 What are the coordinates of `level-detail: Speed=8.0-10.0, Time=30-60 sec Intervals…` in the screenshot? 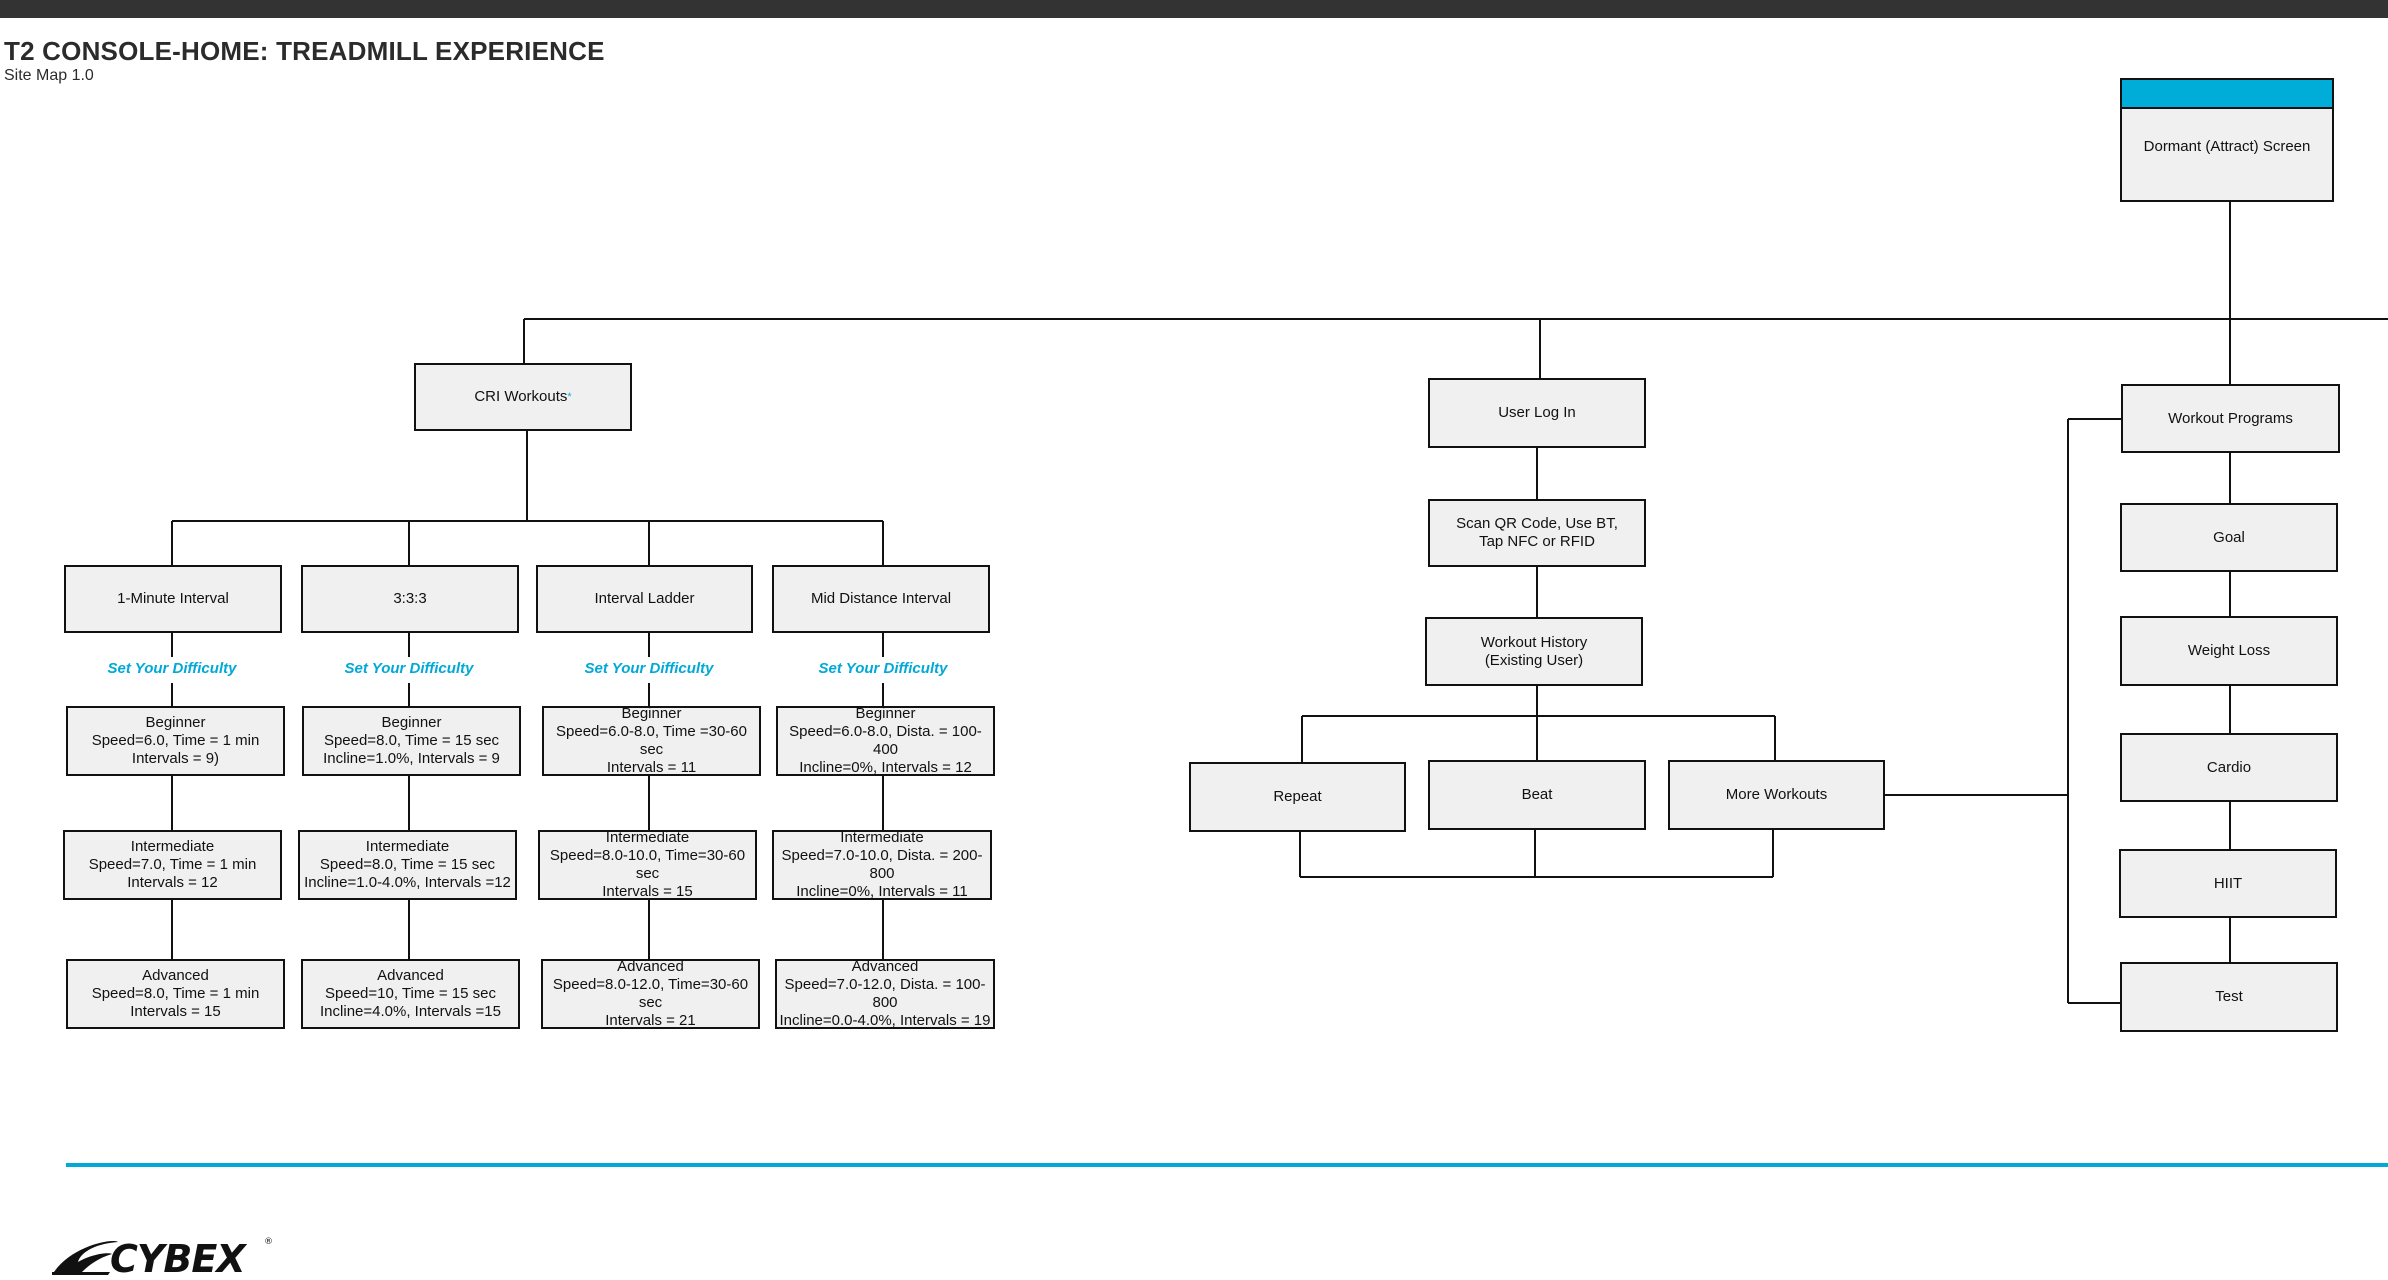 It's located at (647, 873).